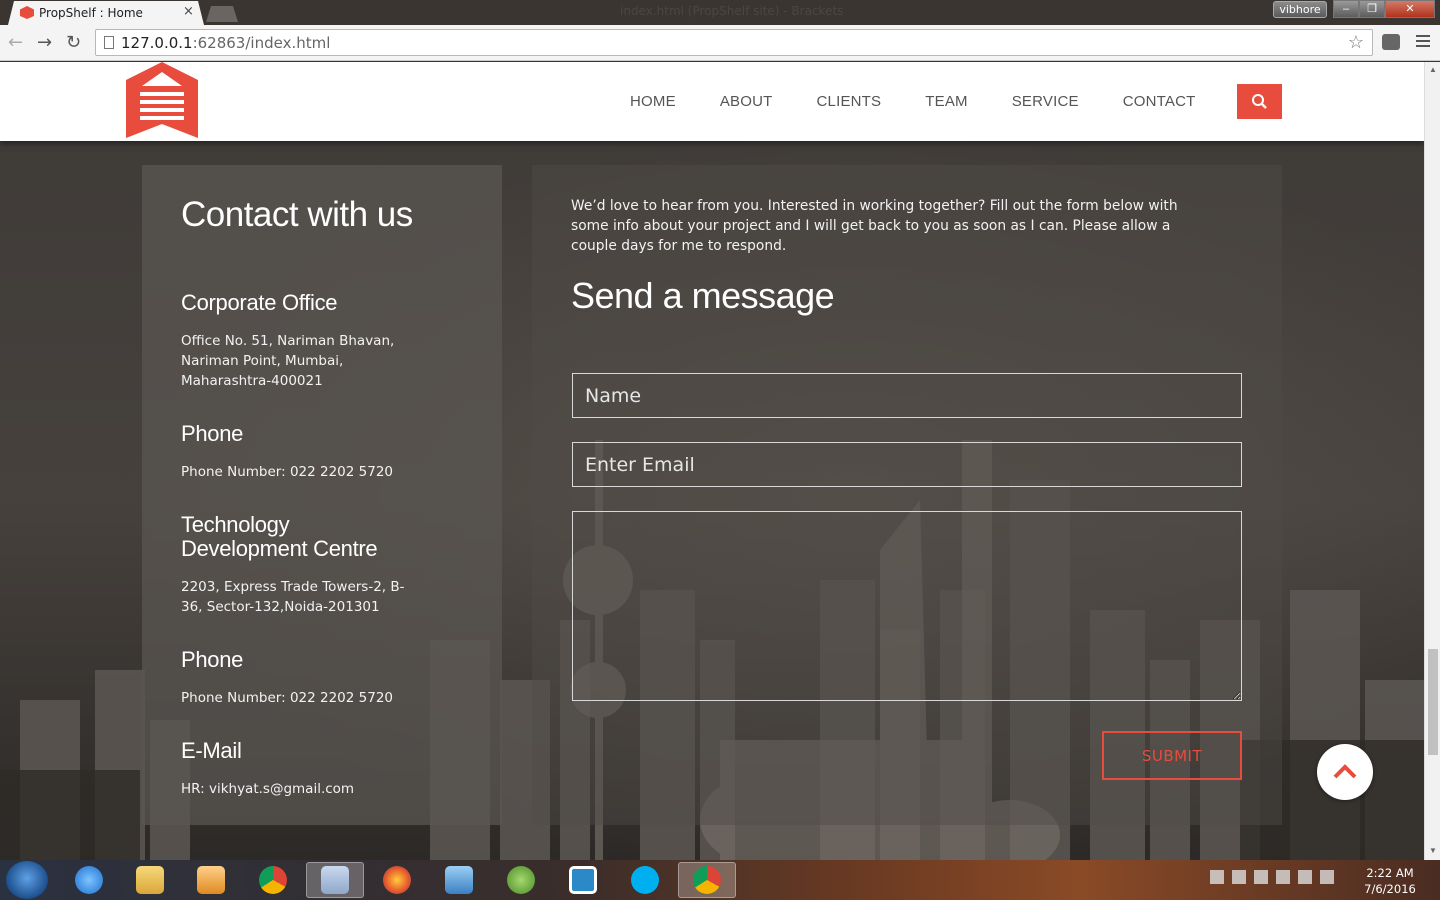 The image size is (1440, 900). Describe the element at coordinates (1391, 42) in the screenshot. I see `incognito-extension-icon` at that location.